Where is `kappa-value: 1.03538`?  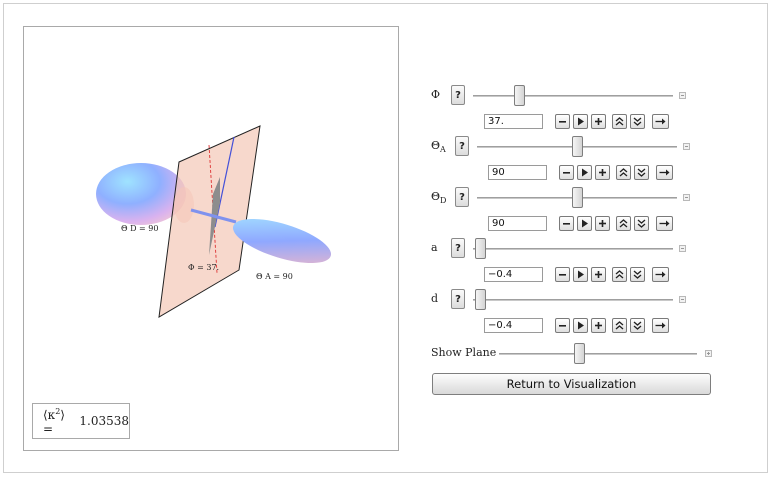
kappa-value: 1.03538 is located at coordinates (104, 421).